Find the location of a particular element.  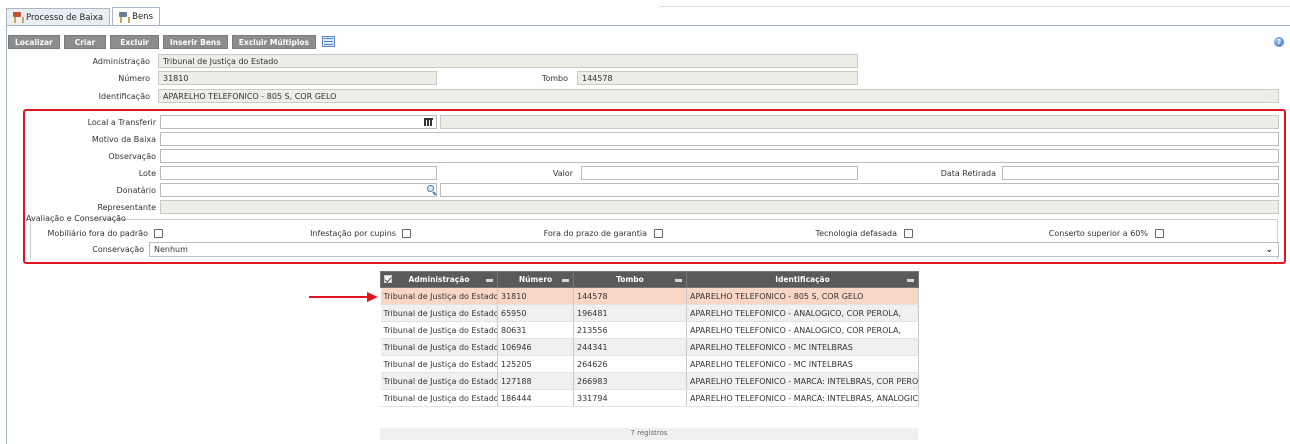

column-header-label: Identificação is located at coordinates (802, 279).